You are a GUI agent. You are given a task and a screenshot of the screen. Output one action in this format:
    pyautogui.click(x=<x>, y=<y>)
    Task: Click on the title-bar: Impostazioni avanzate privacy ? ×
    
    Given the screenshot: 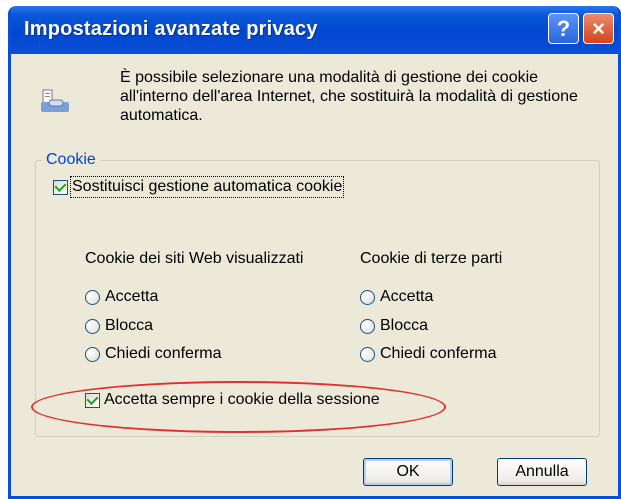 What is the action you would take?
    pyautogui.click(x=314, y=30)
    